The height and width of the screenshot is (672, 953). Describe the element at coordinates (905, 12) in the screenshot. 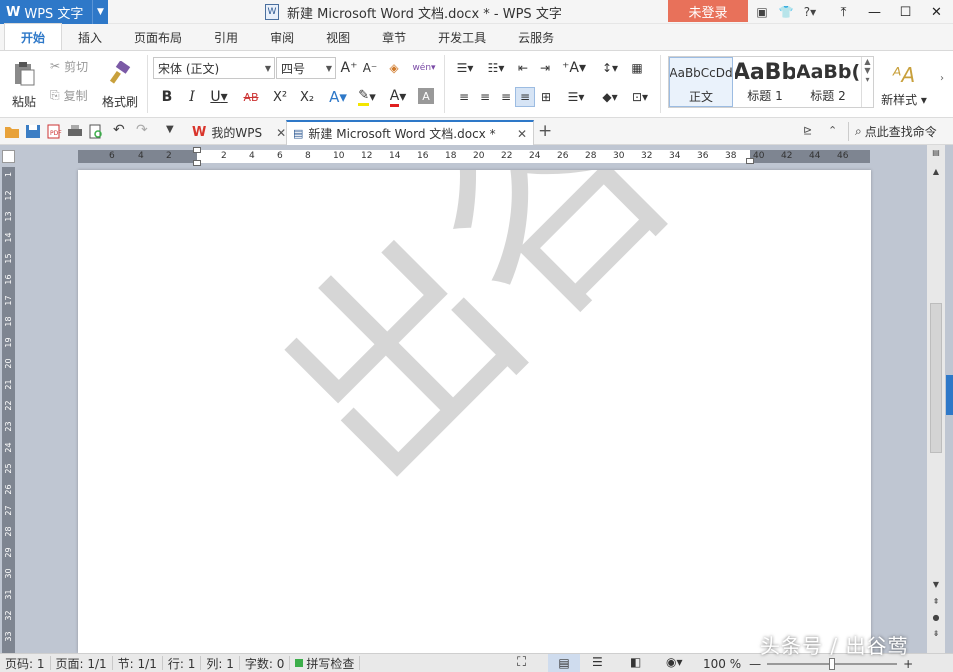

I see `maximize-button: ☐` at that location.